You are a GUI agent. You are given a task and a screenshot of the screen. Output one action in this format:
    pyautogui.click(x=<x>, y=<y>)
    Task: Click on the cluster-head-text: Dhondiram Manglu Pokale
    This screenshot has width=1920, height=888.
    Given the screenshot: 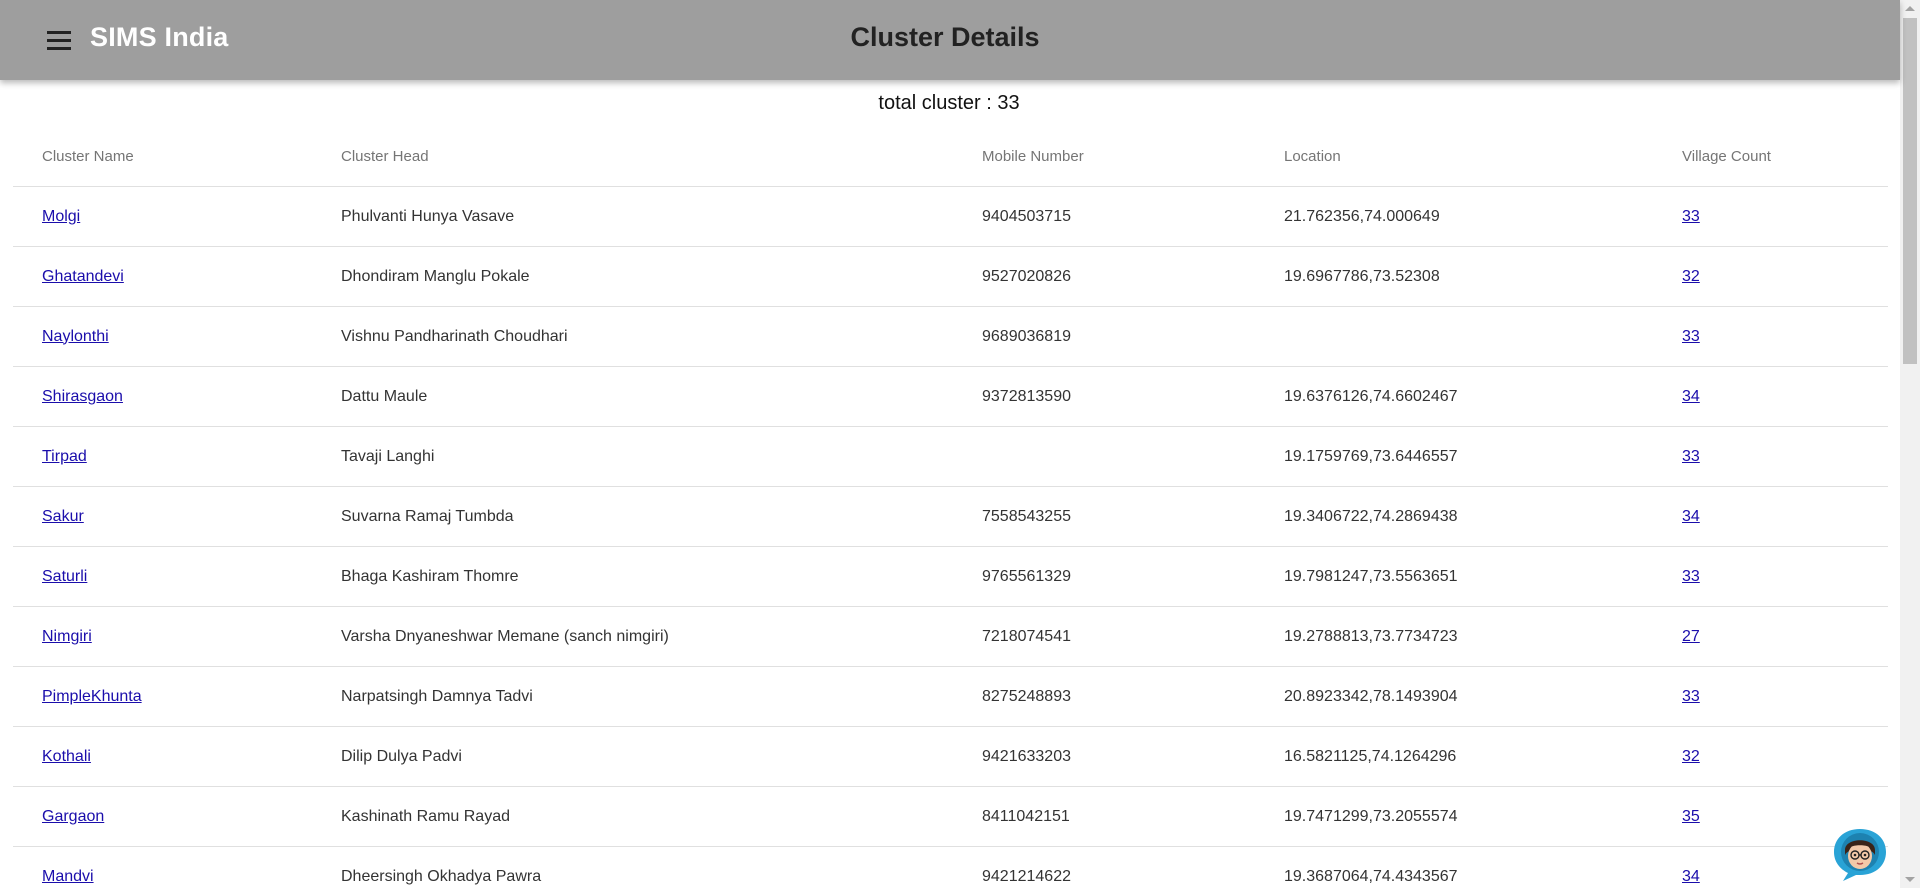 What is the action you would take?
    pyautogui.click(x=435, y=276)
    